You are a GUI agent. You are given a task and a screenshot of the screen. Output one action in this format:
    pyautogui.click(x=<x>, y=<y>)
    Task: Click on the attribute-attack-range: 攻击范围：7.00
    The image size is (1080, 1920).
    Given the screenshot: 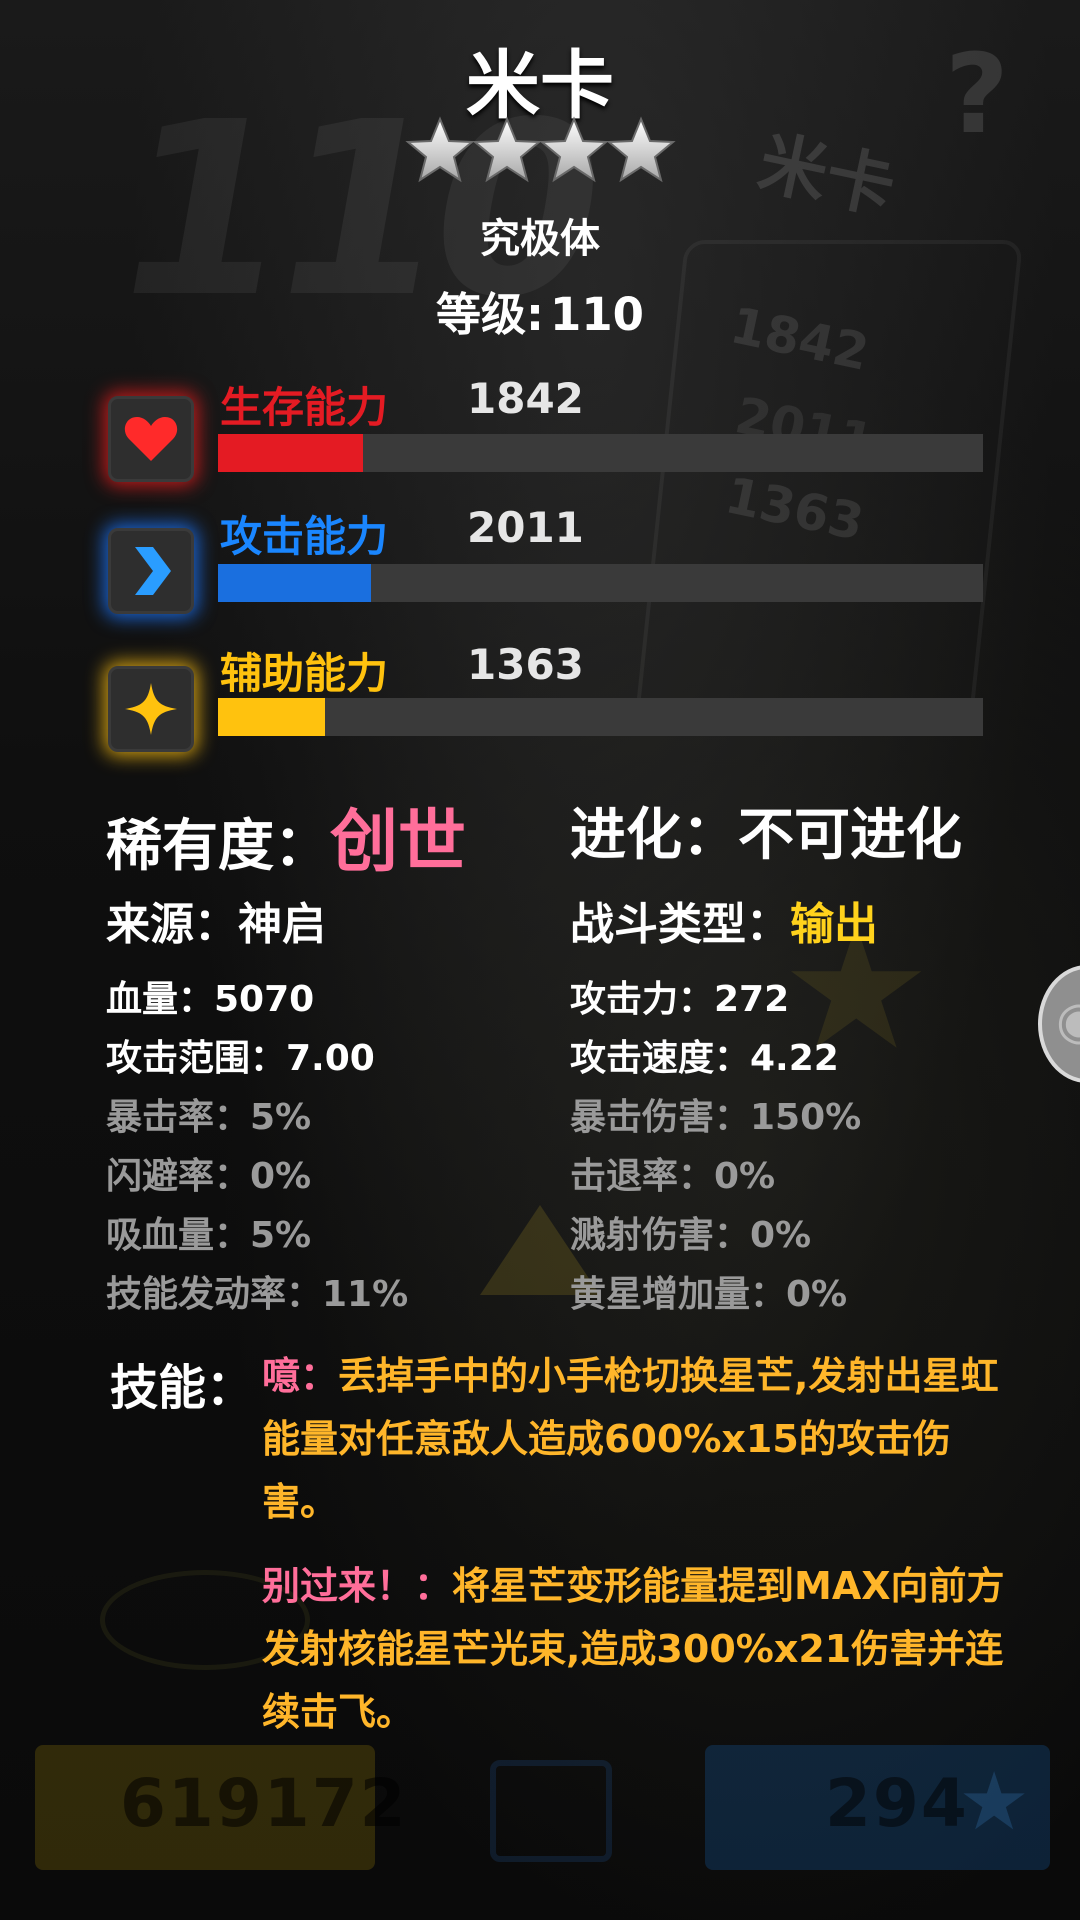 What is the action you would take?
    pyautogui.click(x=240, y=1058)
    